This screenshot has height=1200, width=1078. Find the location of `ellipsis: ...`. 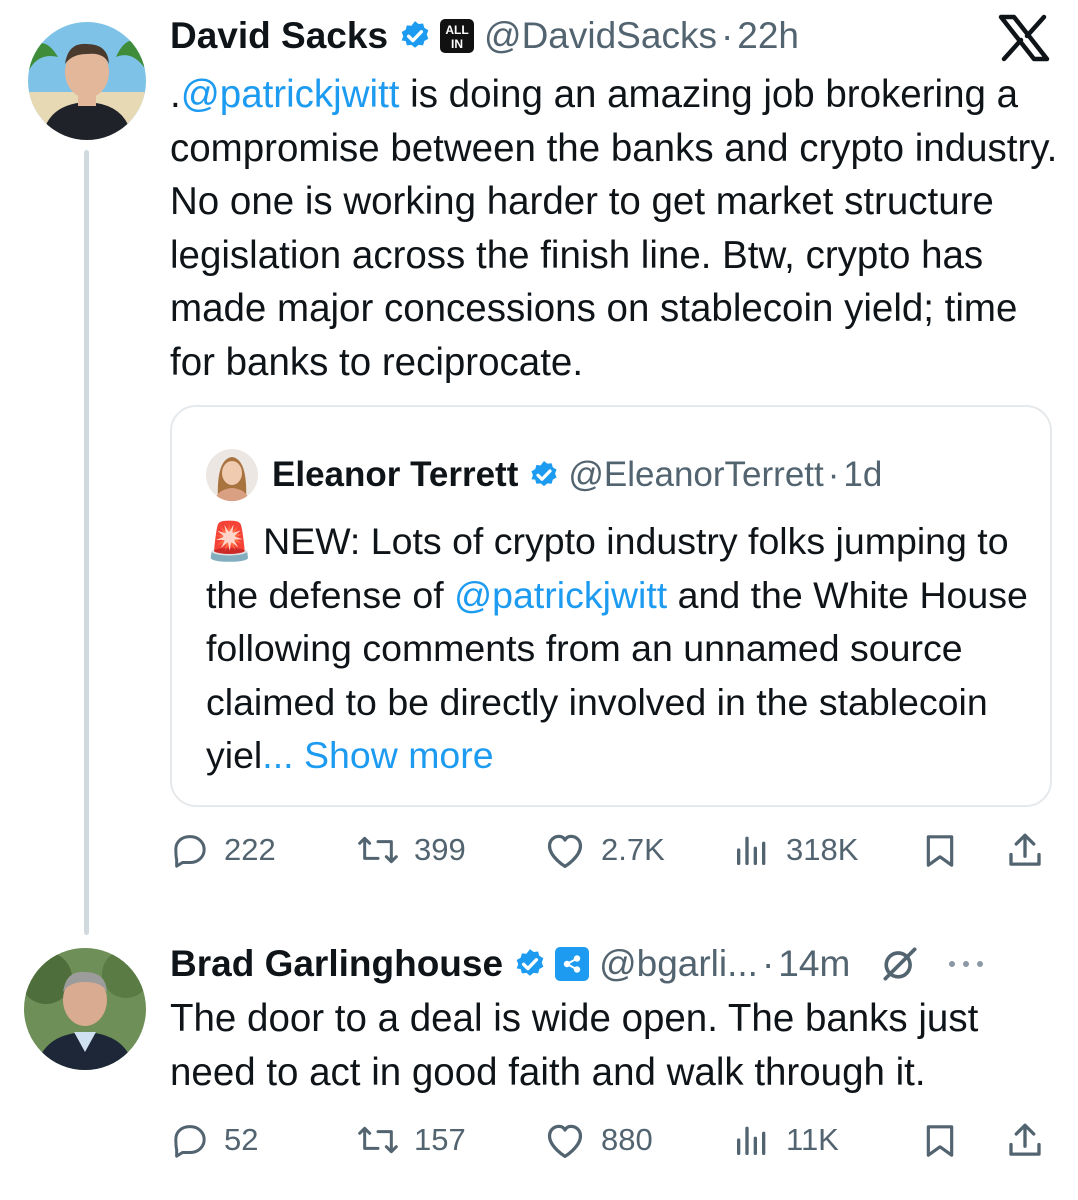

ellipsis: ... is located at coordinates (278, 755).